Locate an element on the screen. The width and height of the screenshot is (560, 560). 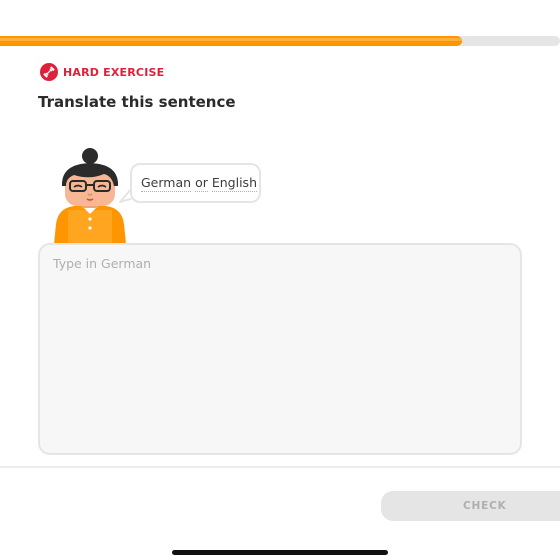
dumbbell-icon is located at coordinates (49, 72).